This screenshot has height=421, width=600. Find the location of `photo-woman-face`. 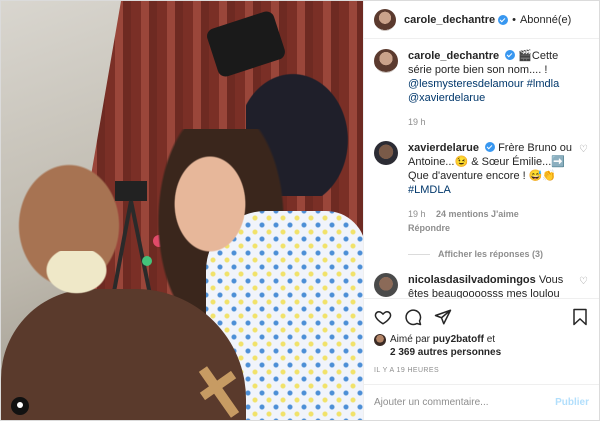

photo-woman-face is located at coordinates (210, 204).